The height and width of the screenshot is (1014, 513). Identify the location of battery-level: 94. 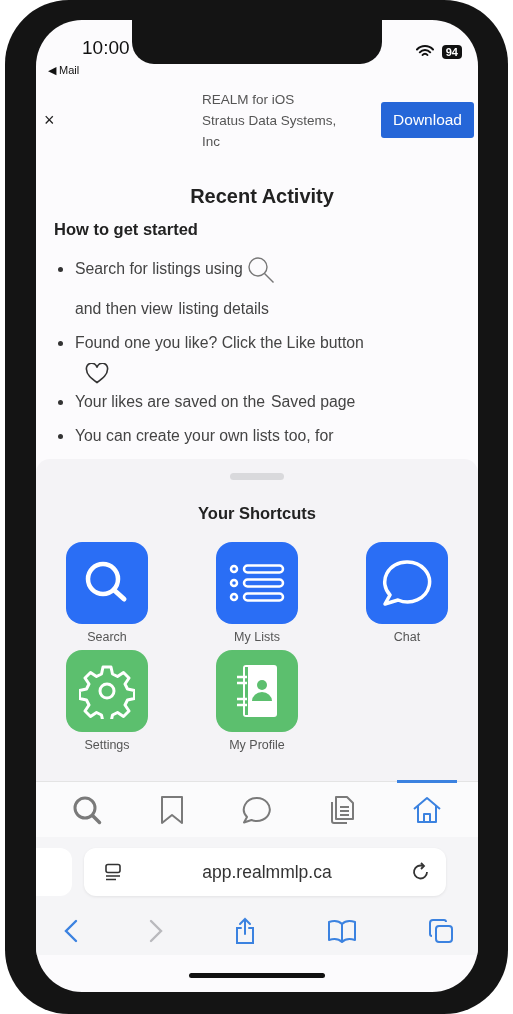
(451, 52).